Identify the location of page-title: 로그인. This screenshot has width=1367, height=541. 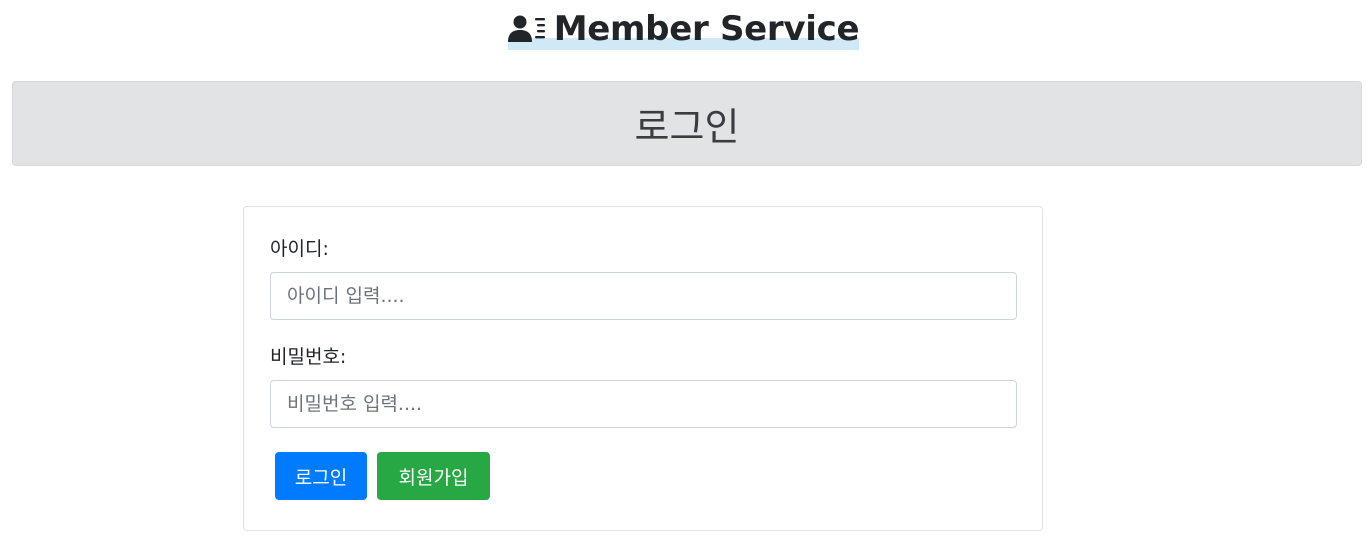
(687, 127).